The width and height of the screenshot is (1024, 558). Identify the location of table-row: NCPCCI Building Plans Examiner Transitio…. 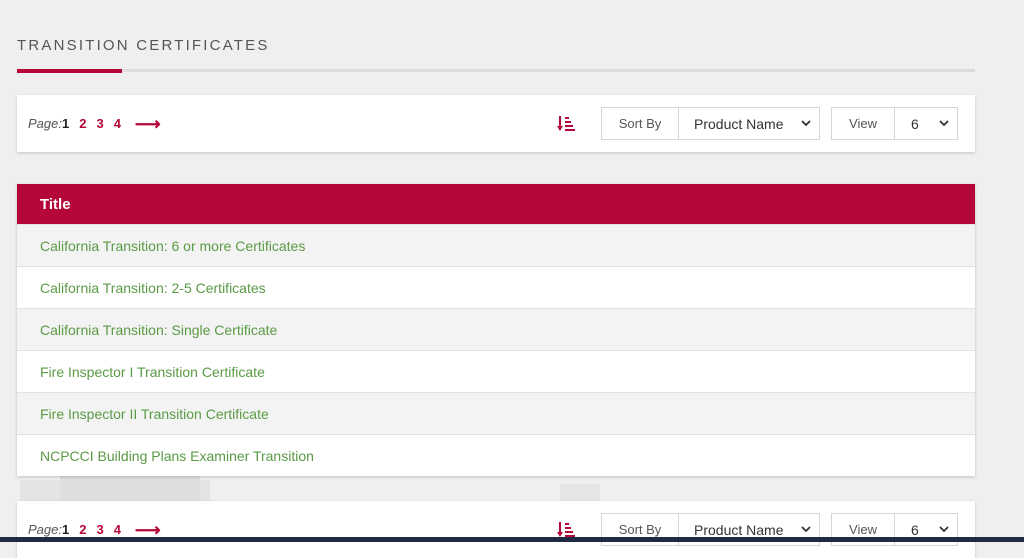
(496, 455).